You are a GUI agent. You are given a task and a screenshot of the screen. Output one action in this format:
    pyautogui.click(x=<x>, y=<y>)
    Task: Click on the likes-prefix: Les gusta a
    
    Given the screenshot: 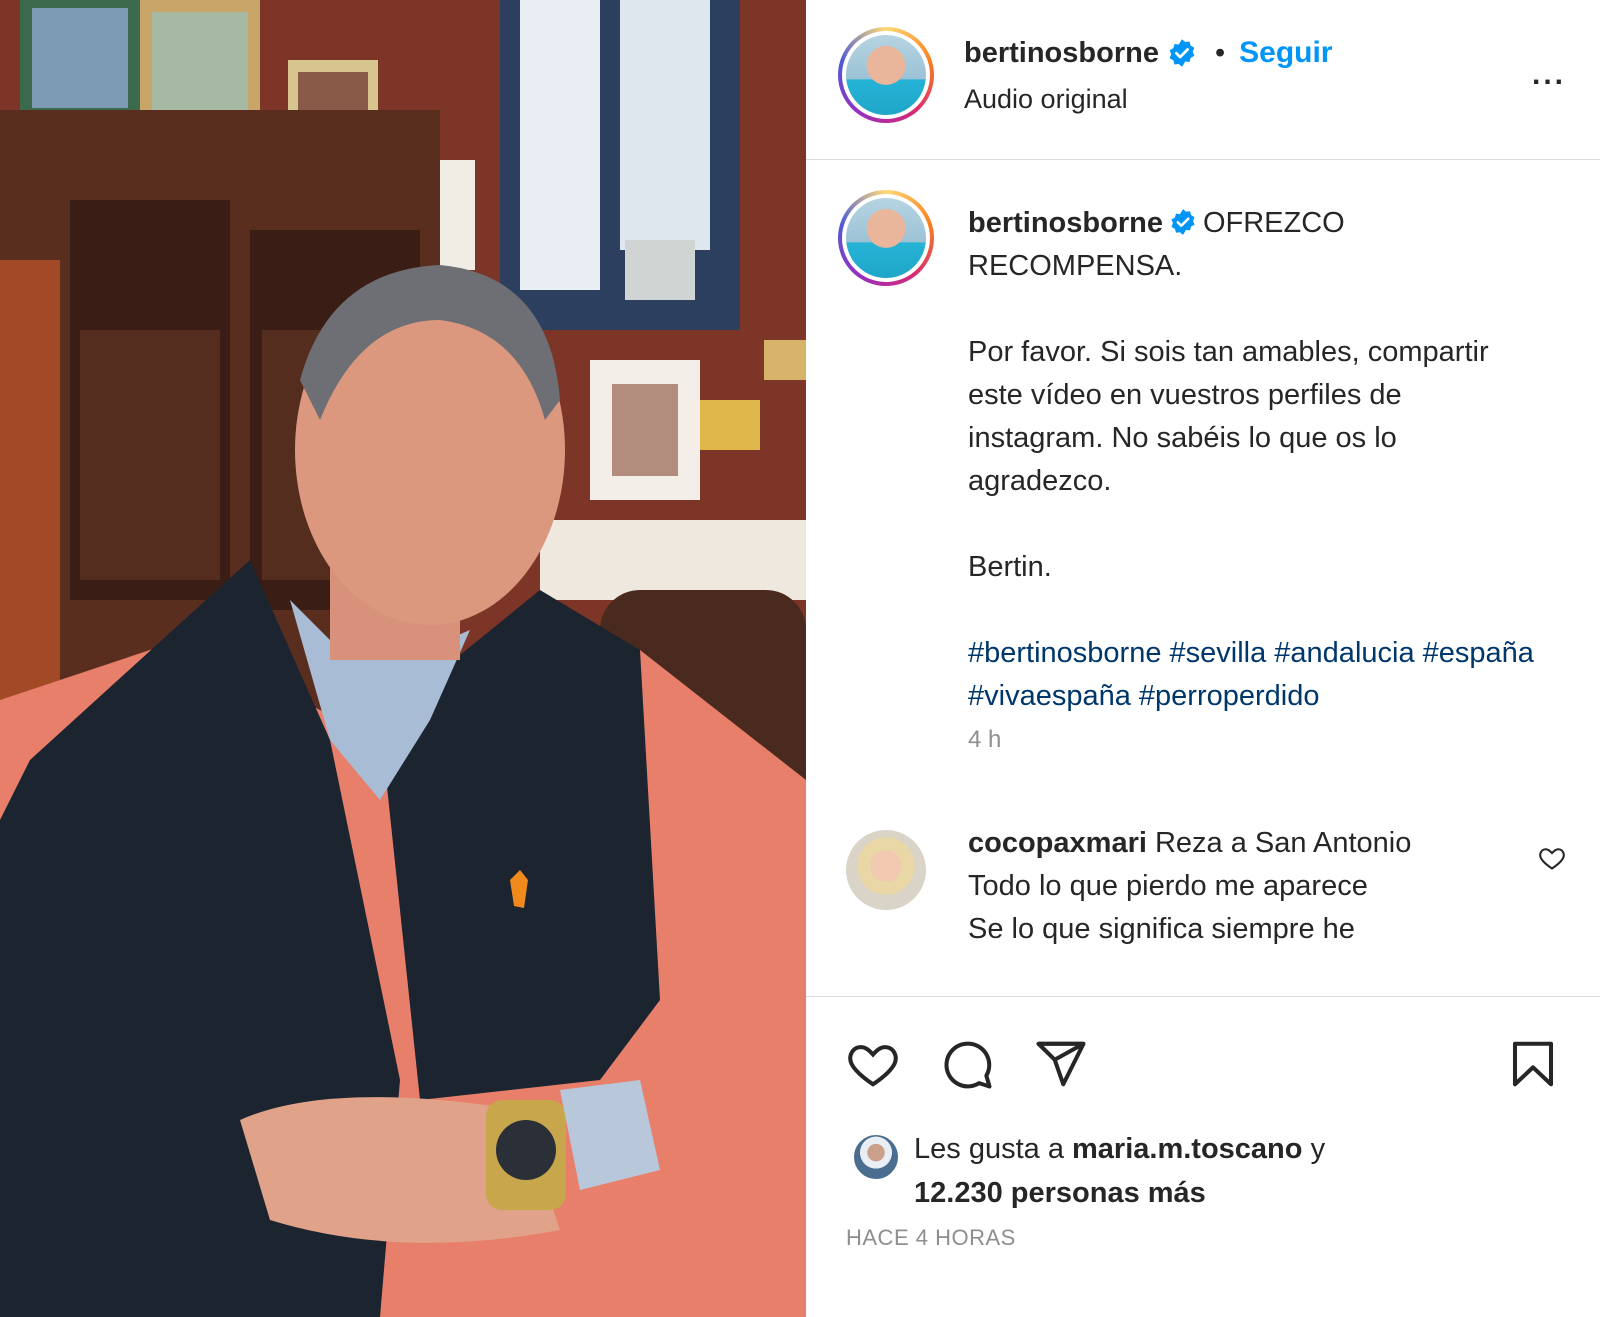 What is the action you would take?
    pyautogui.click(x=989, y=1149)
    